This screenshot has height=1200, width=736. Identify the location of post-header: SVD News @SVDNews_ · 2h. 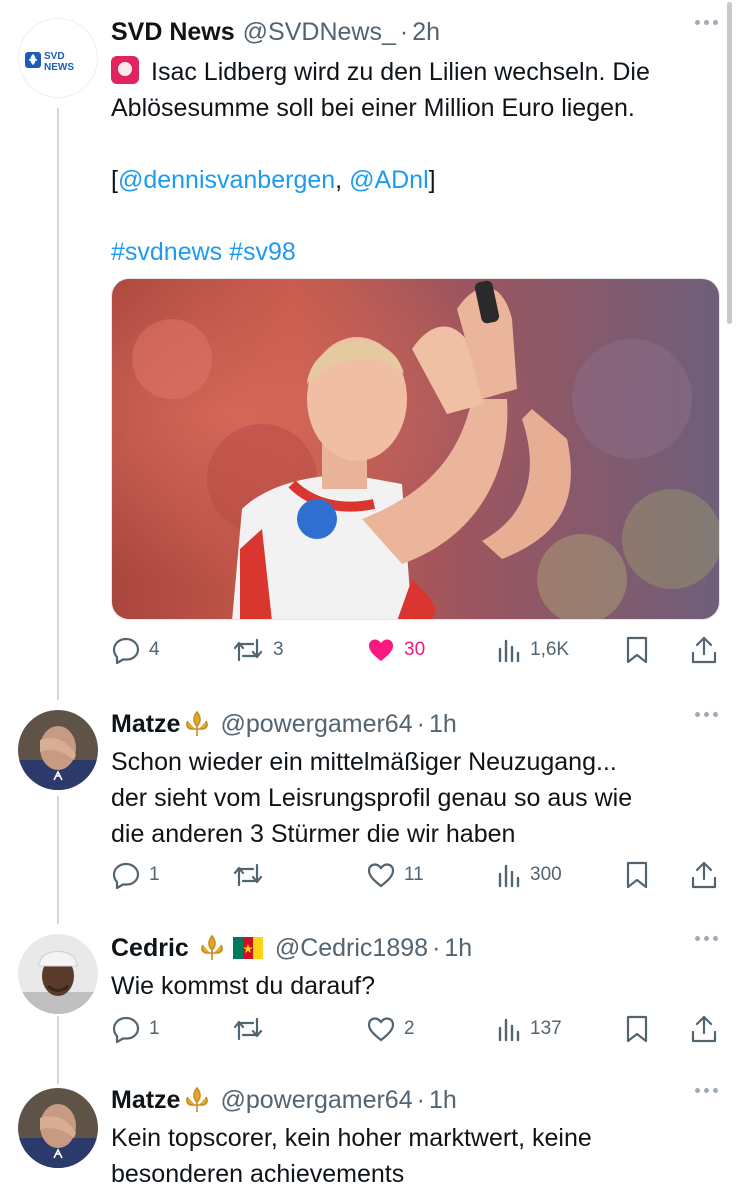
(414, 32).